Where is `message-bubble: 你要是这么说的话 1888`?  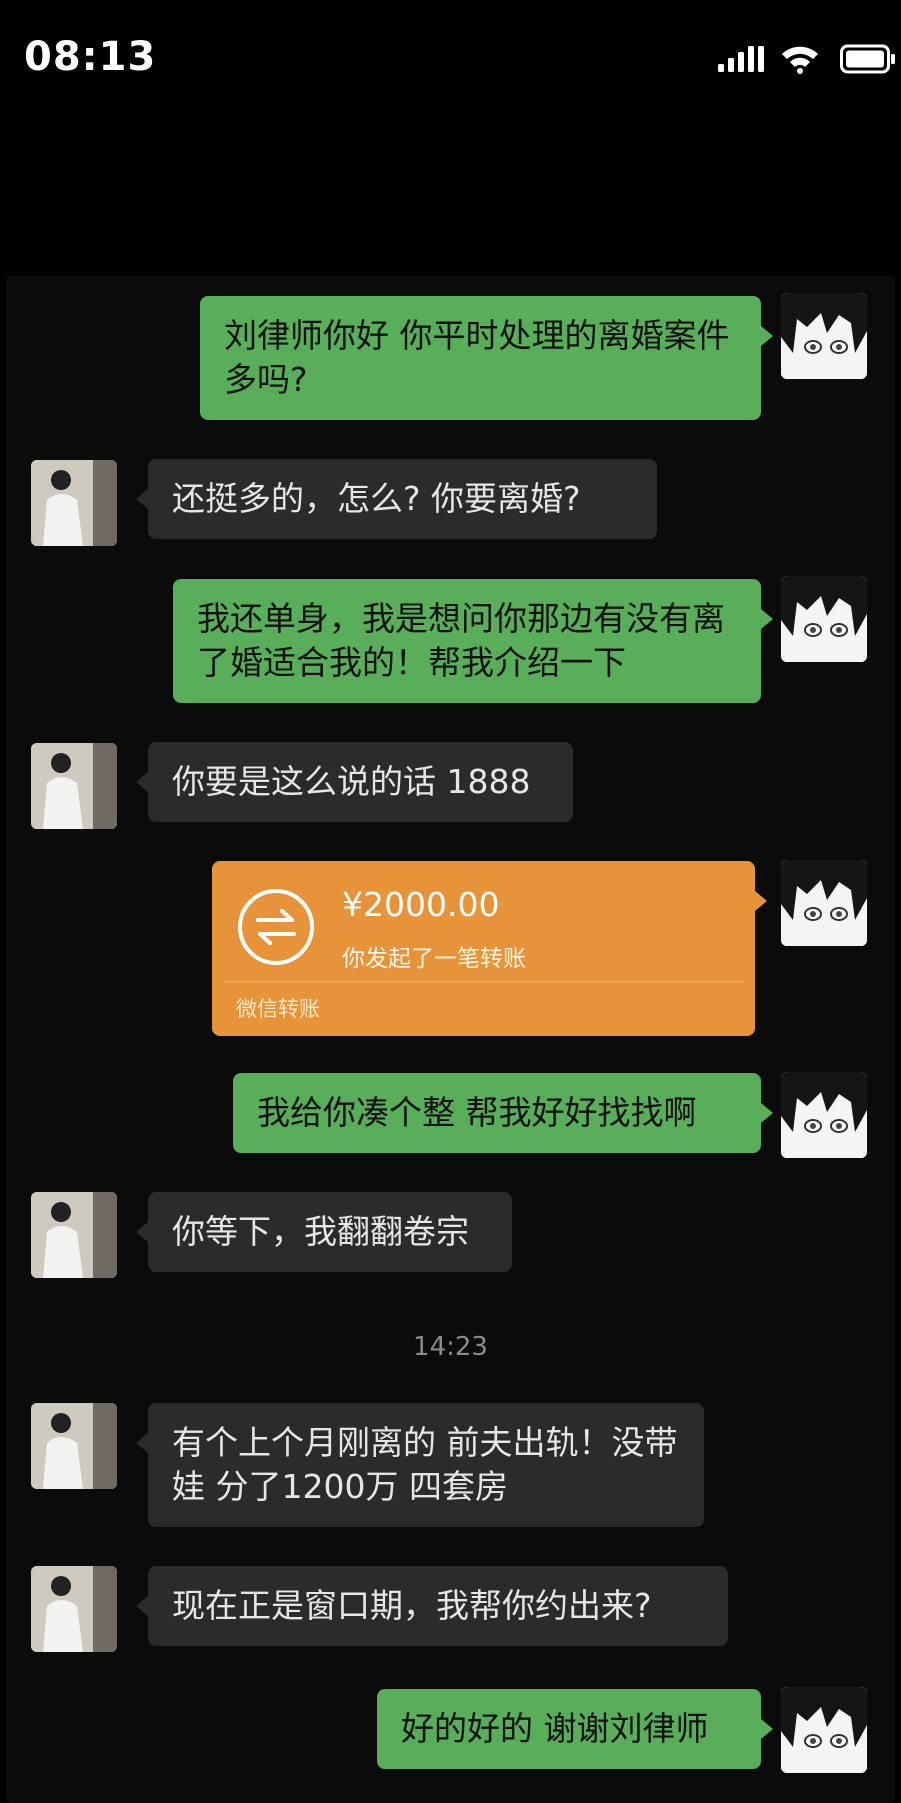
message-bubble: 你要是这么说的话 1888 is located at coordinates (354, 782).